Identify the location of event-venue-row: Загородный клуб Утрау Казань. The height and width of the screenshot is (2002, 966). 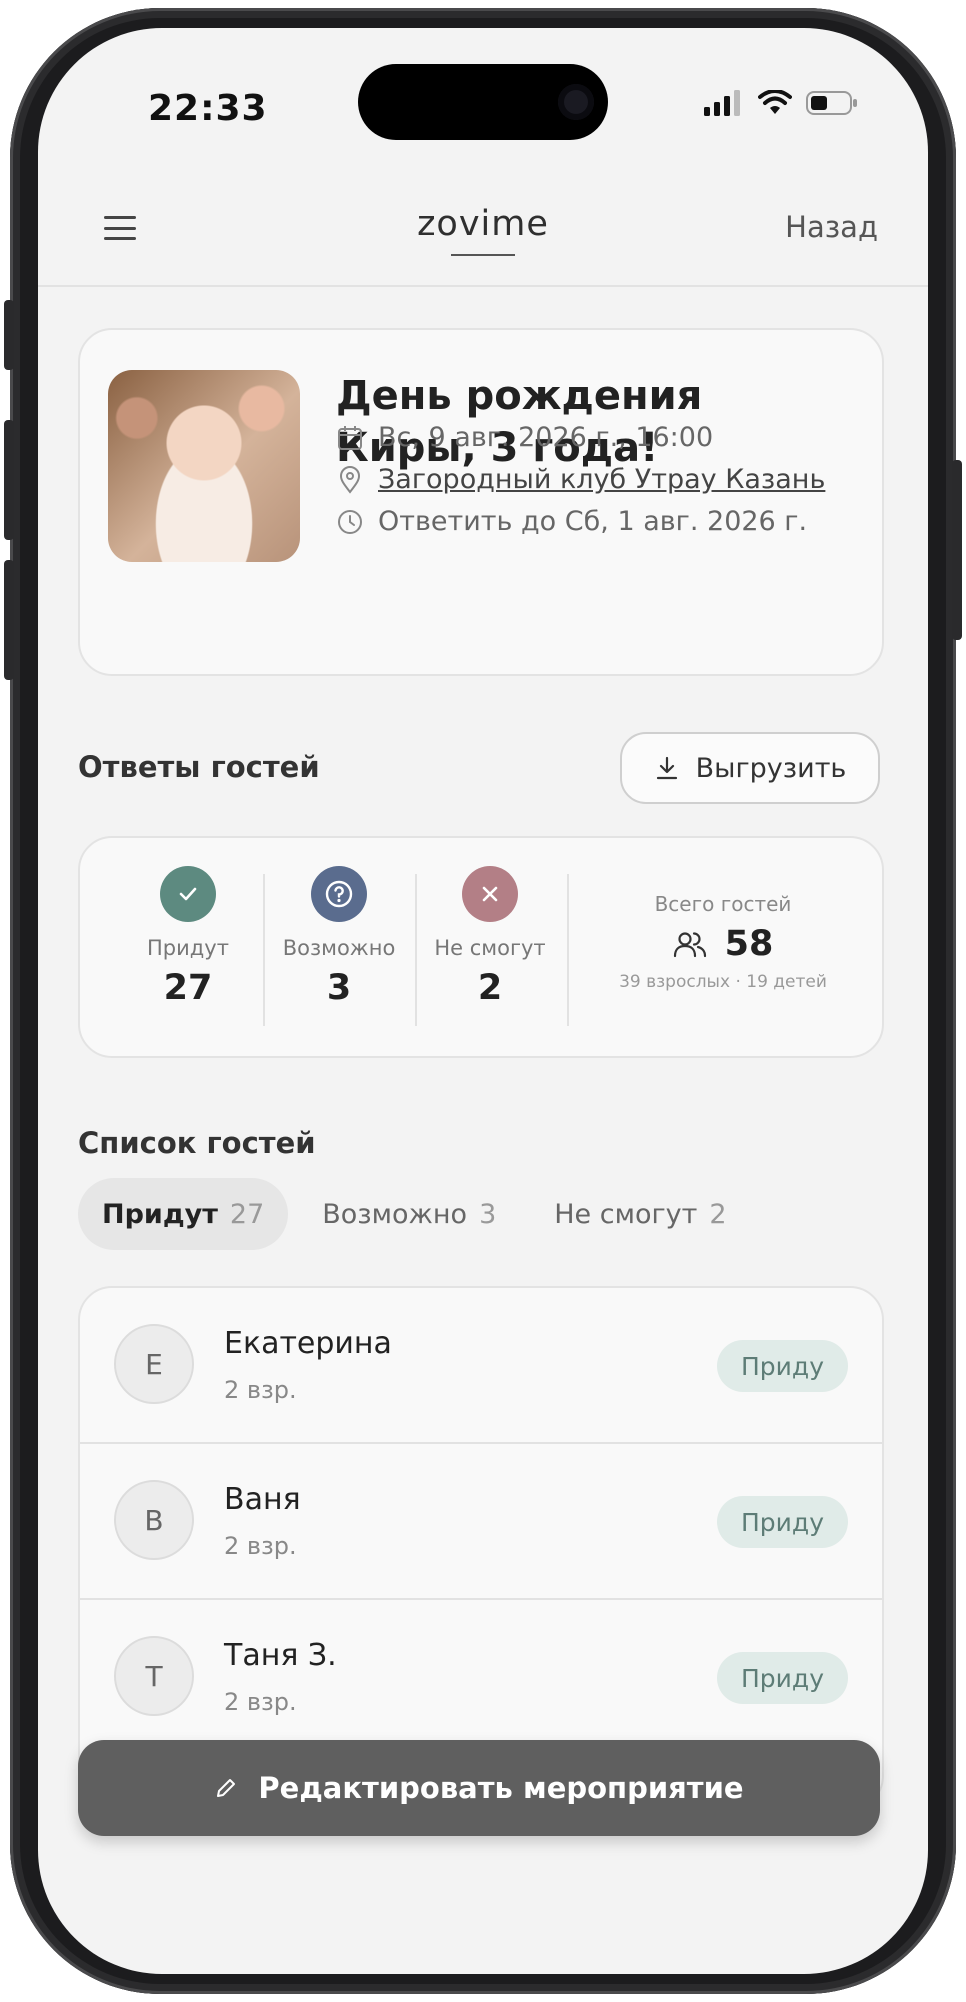
(580, 479).